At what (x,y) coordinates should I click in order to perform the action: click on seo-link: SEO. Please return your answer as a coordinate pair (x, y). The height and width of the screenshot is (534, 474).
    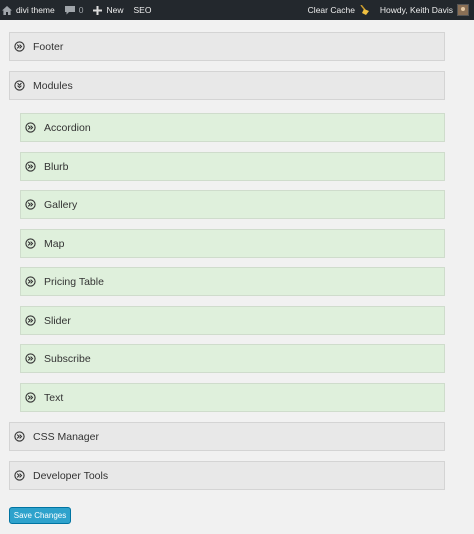
    Looking at the image, I should click on (143, 10).